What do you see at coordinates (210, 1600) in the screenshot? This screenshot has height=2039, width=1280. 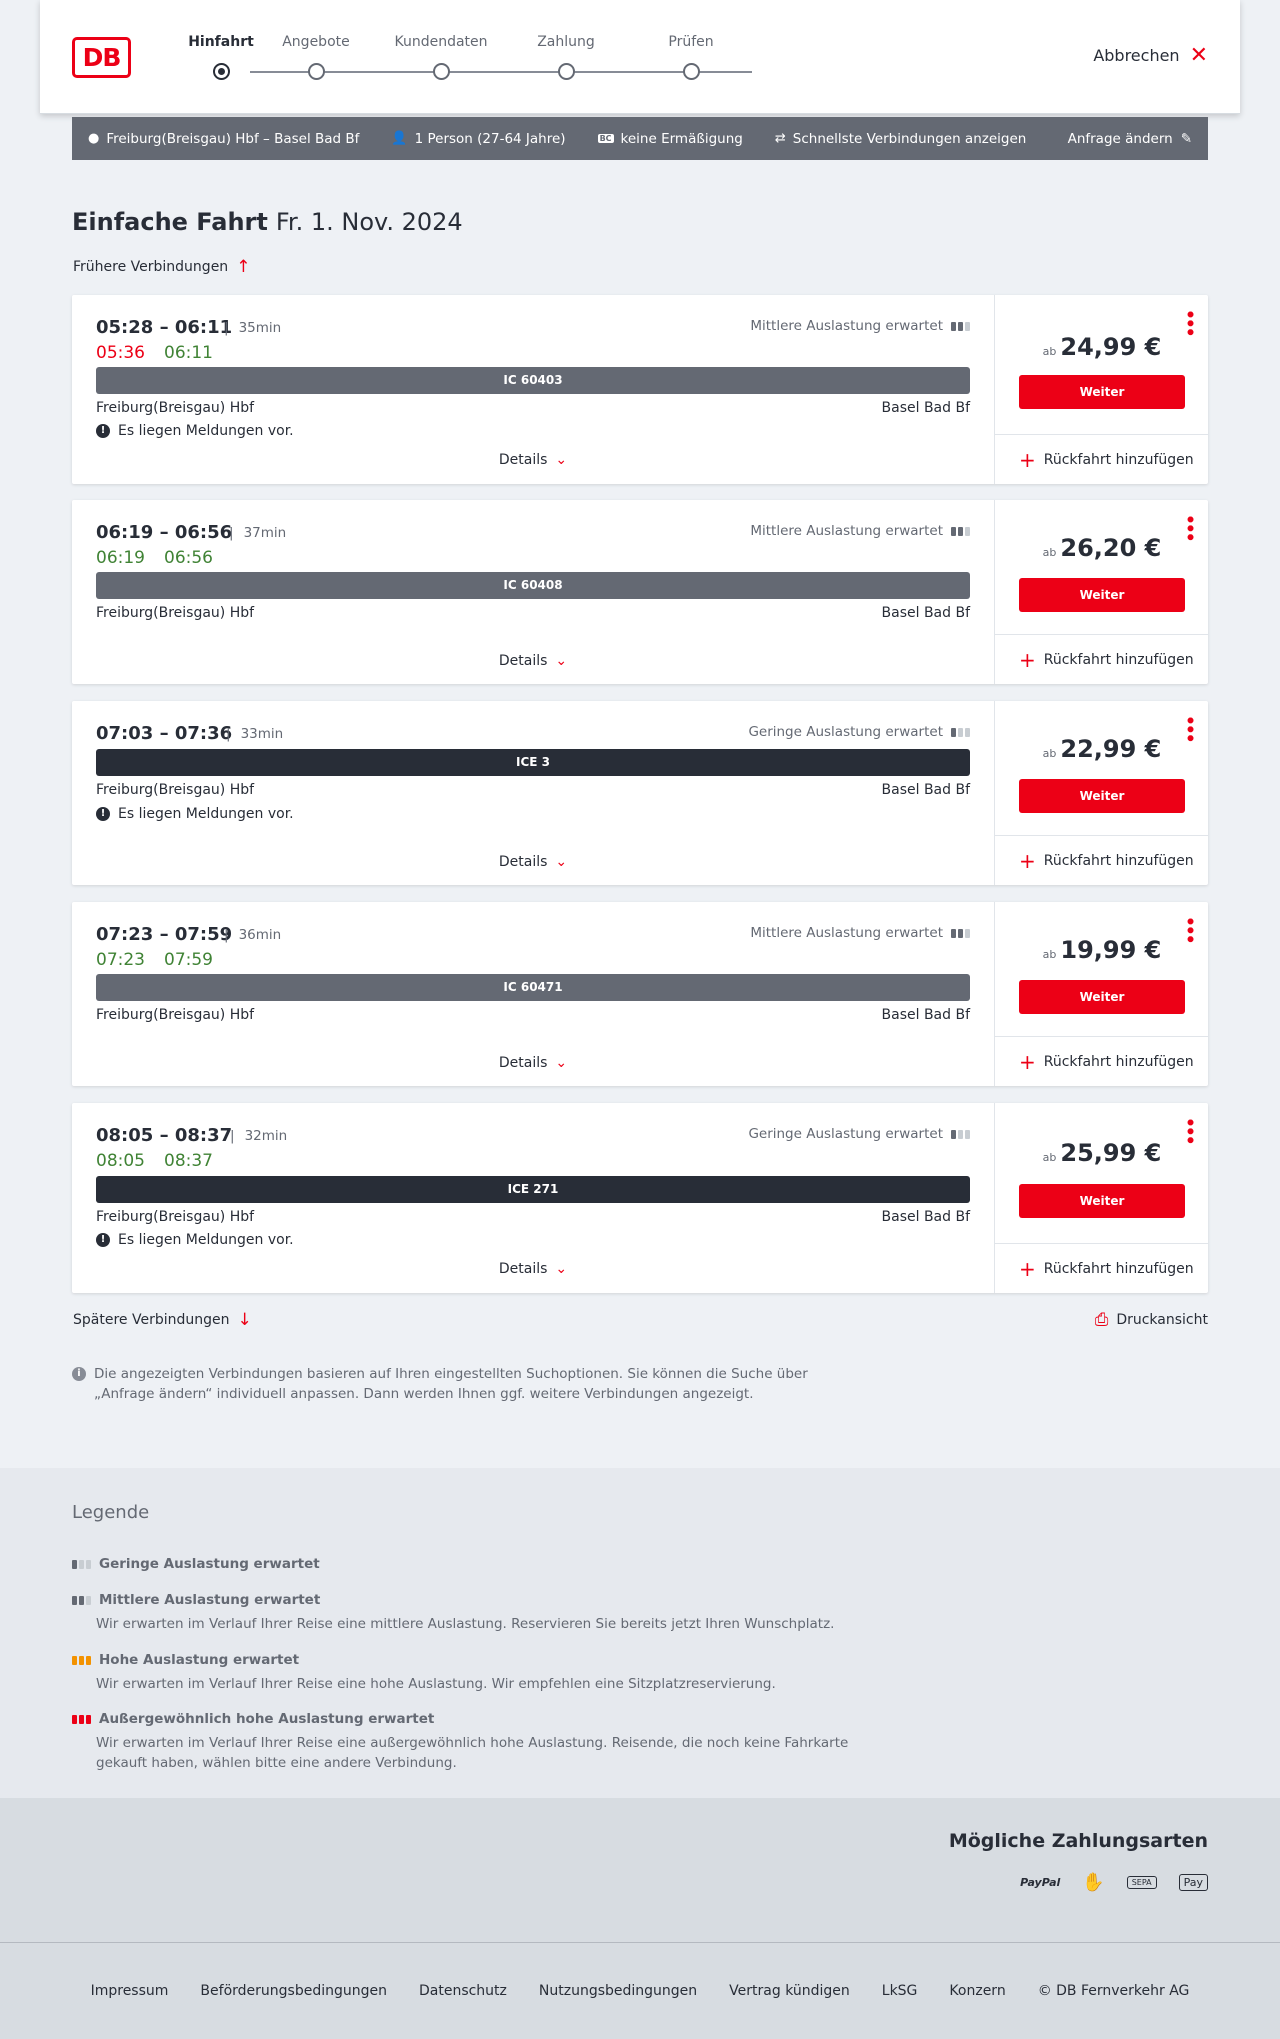 I see `legend-item-title: Mittlere Auslastung erwartet` at bounding box center [210, 1600].